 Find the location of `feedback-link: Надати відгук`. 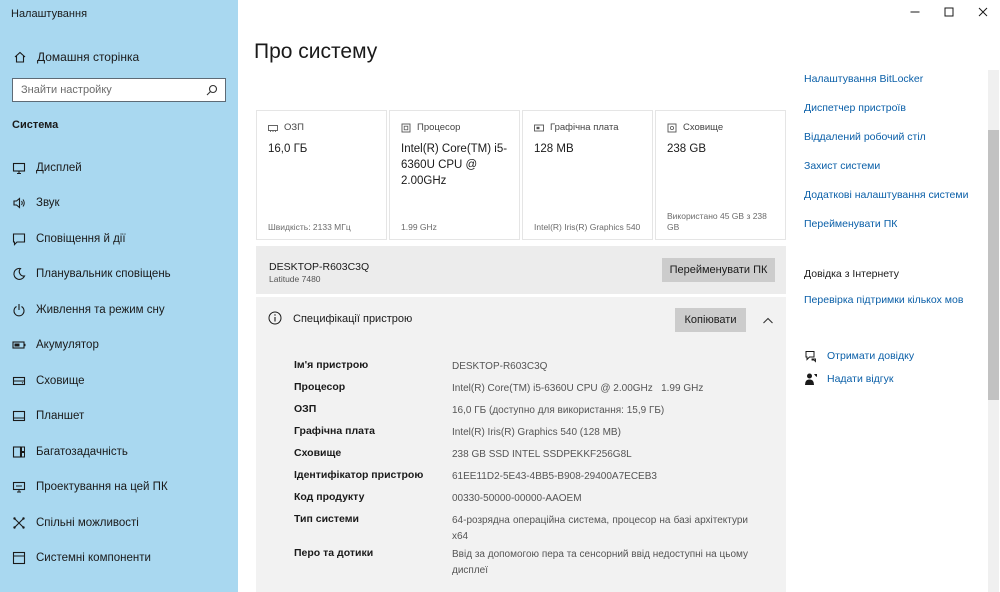

feedback-link: Надати відгук is located at coordinates (859, 378).